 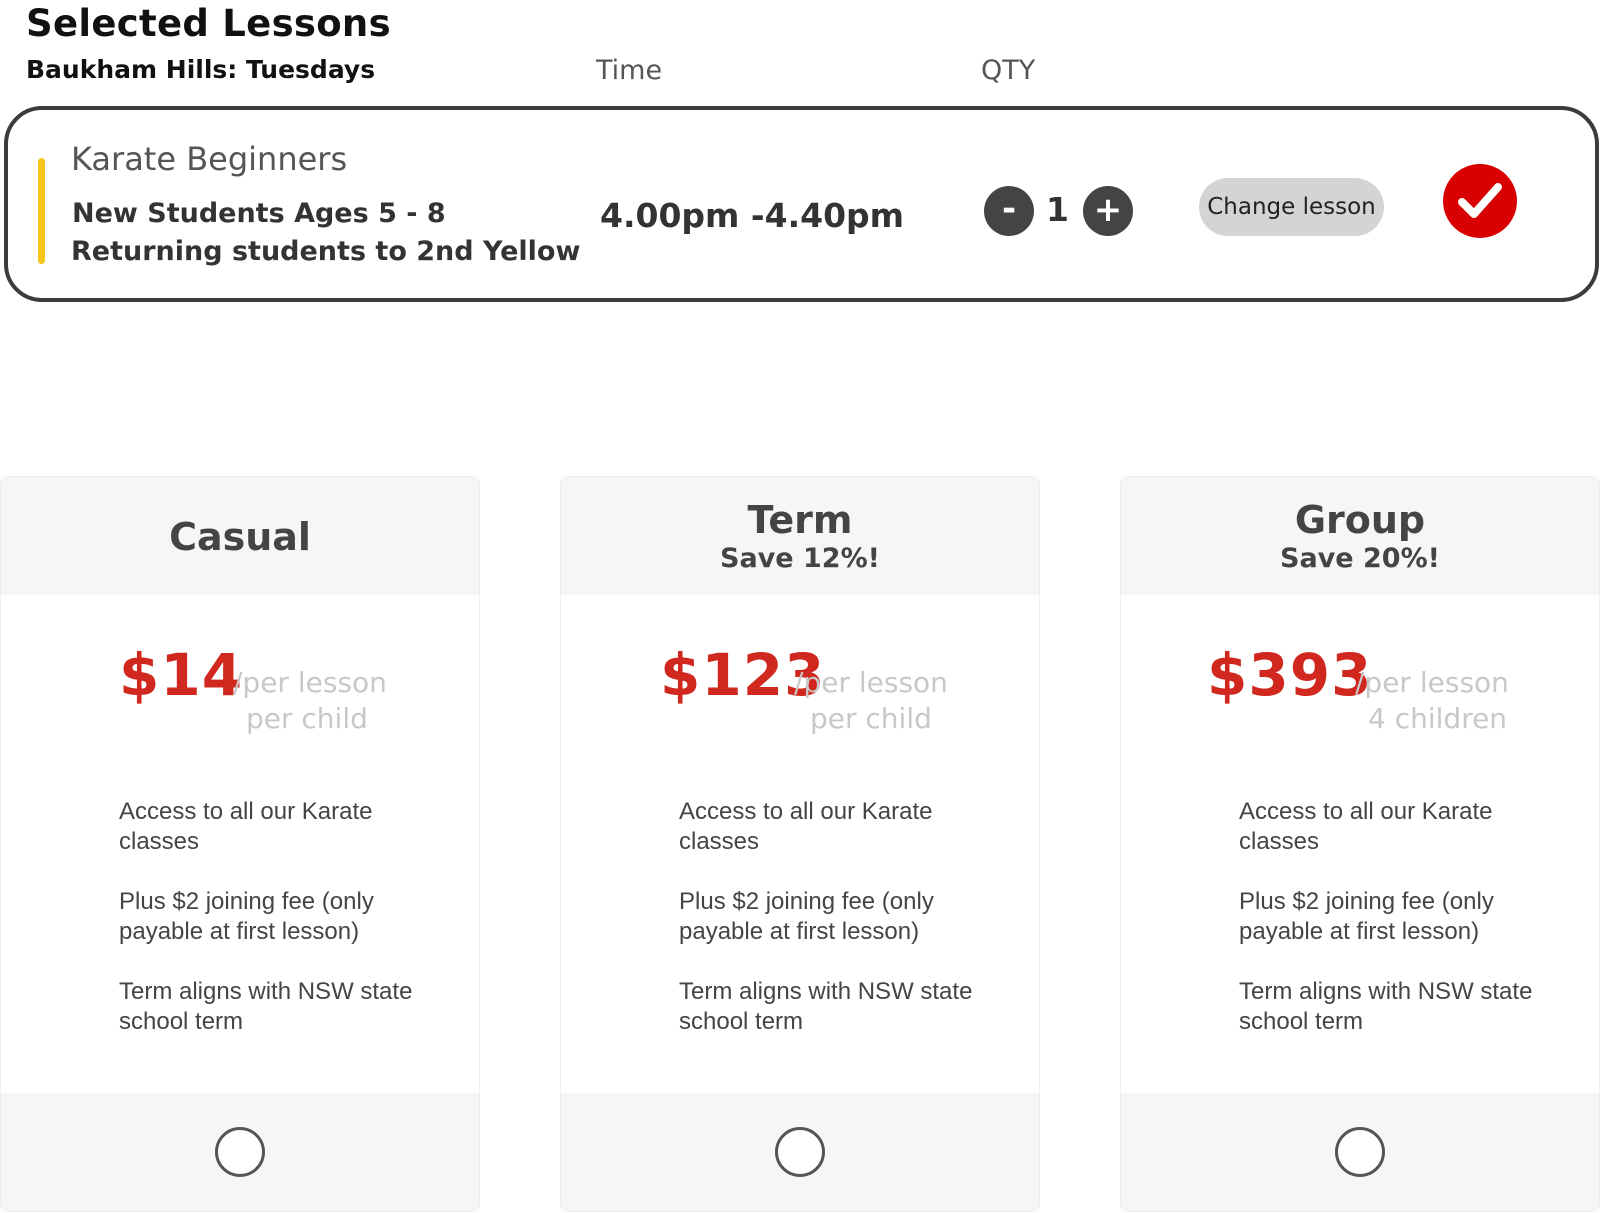 What do you see at coordinates (1008, 70) in the screenshot?
I see `qty-column-header: QTY` at bounding box center [1008, 70].